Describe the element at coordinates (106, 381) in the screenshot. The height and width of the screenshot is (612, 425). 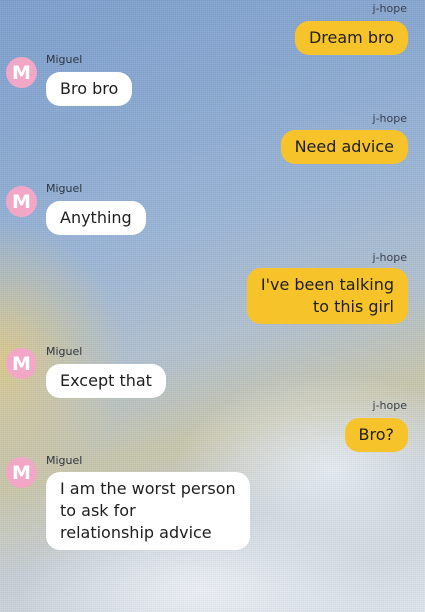
I see `message-bubble: Except that` at that location.